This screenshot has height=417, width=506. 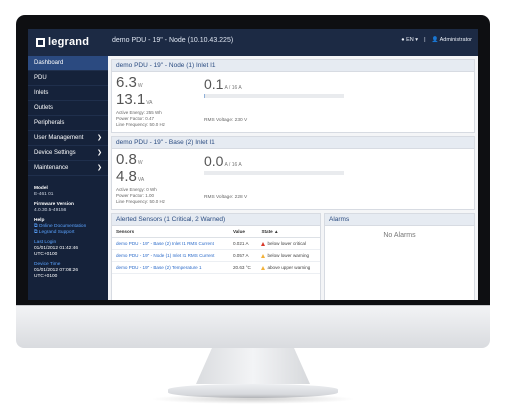 I want to click on apparent-power: 4.8VA, so click(x=130, y=176).